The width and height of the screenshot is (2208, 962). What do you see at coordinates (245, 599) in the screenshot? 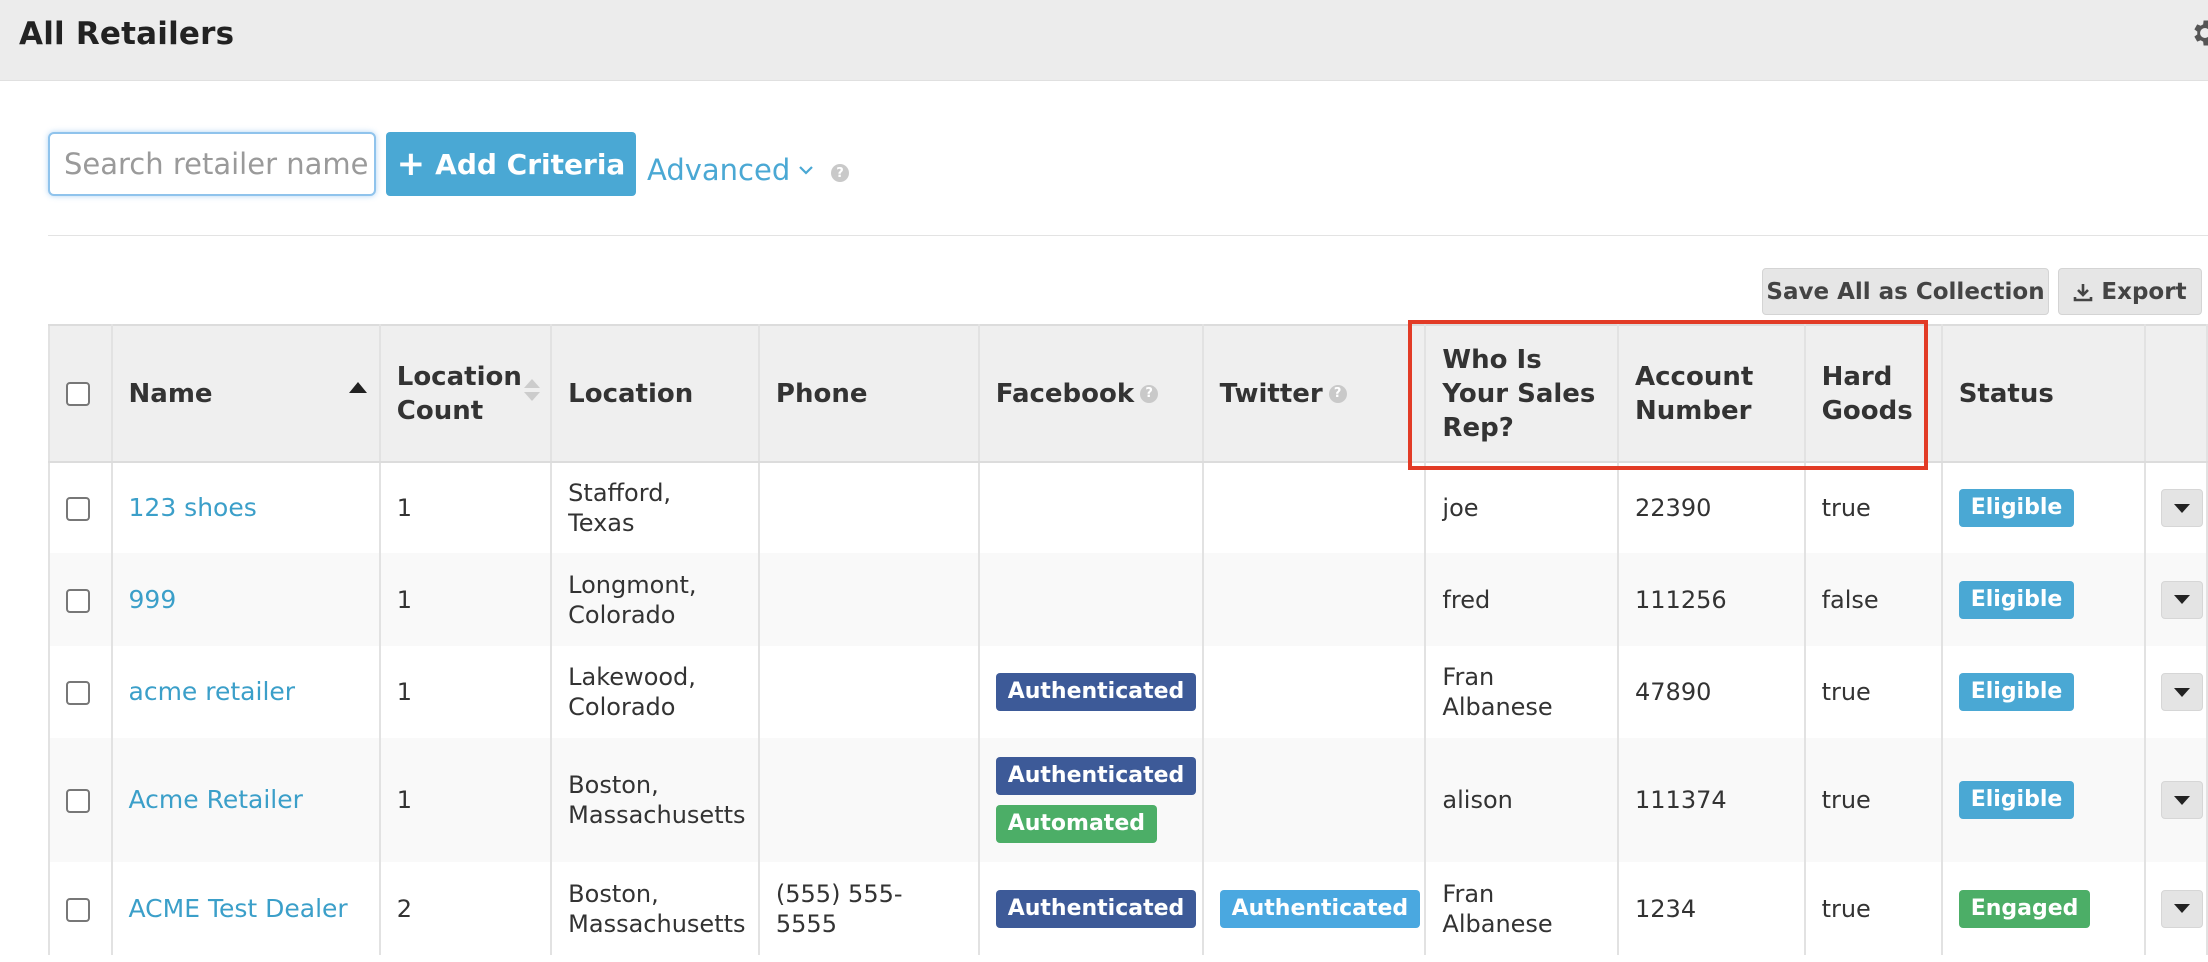
I see `retailer-name-link: 999` at bounding box center [245, 599].